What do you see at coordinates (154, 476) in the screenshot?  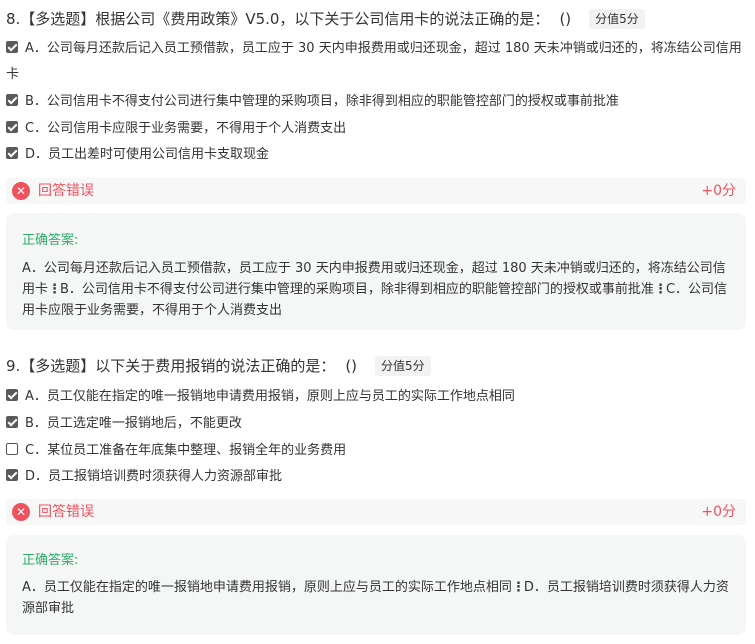 I see `option-text: D．员工报销培训费时须获得人力资源部审批` at bounding box center [154, 476].